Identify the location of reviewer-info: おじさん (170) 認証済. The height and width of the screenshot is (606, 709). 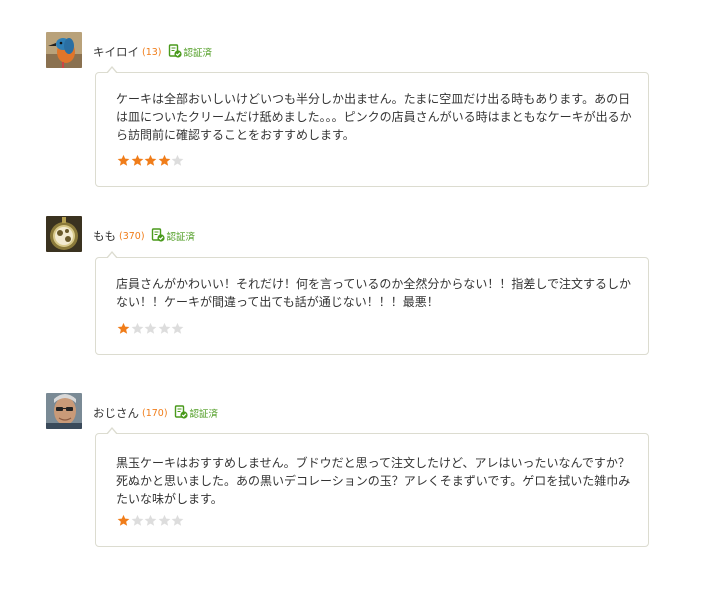
(156, 413).